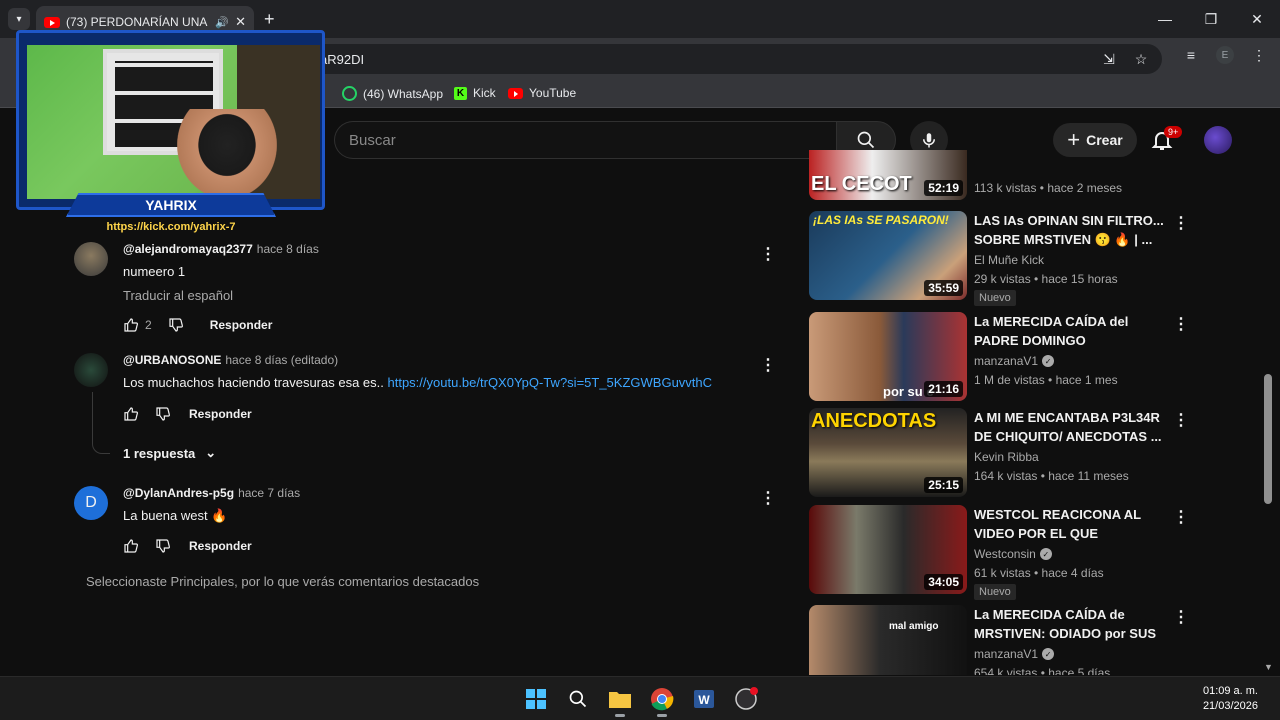  I want to click on close-tab-icon: ✕, so click(240, 22).